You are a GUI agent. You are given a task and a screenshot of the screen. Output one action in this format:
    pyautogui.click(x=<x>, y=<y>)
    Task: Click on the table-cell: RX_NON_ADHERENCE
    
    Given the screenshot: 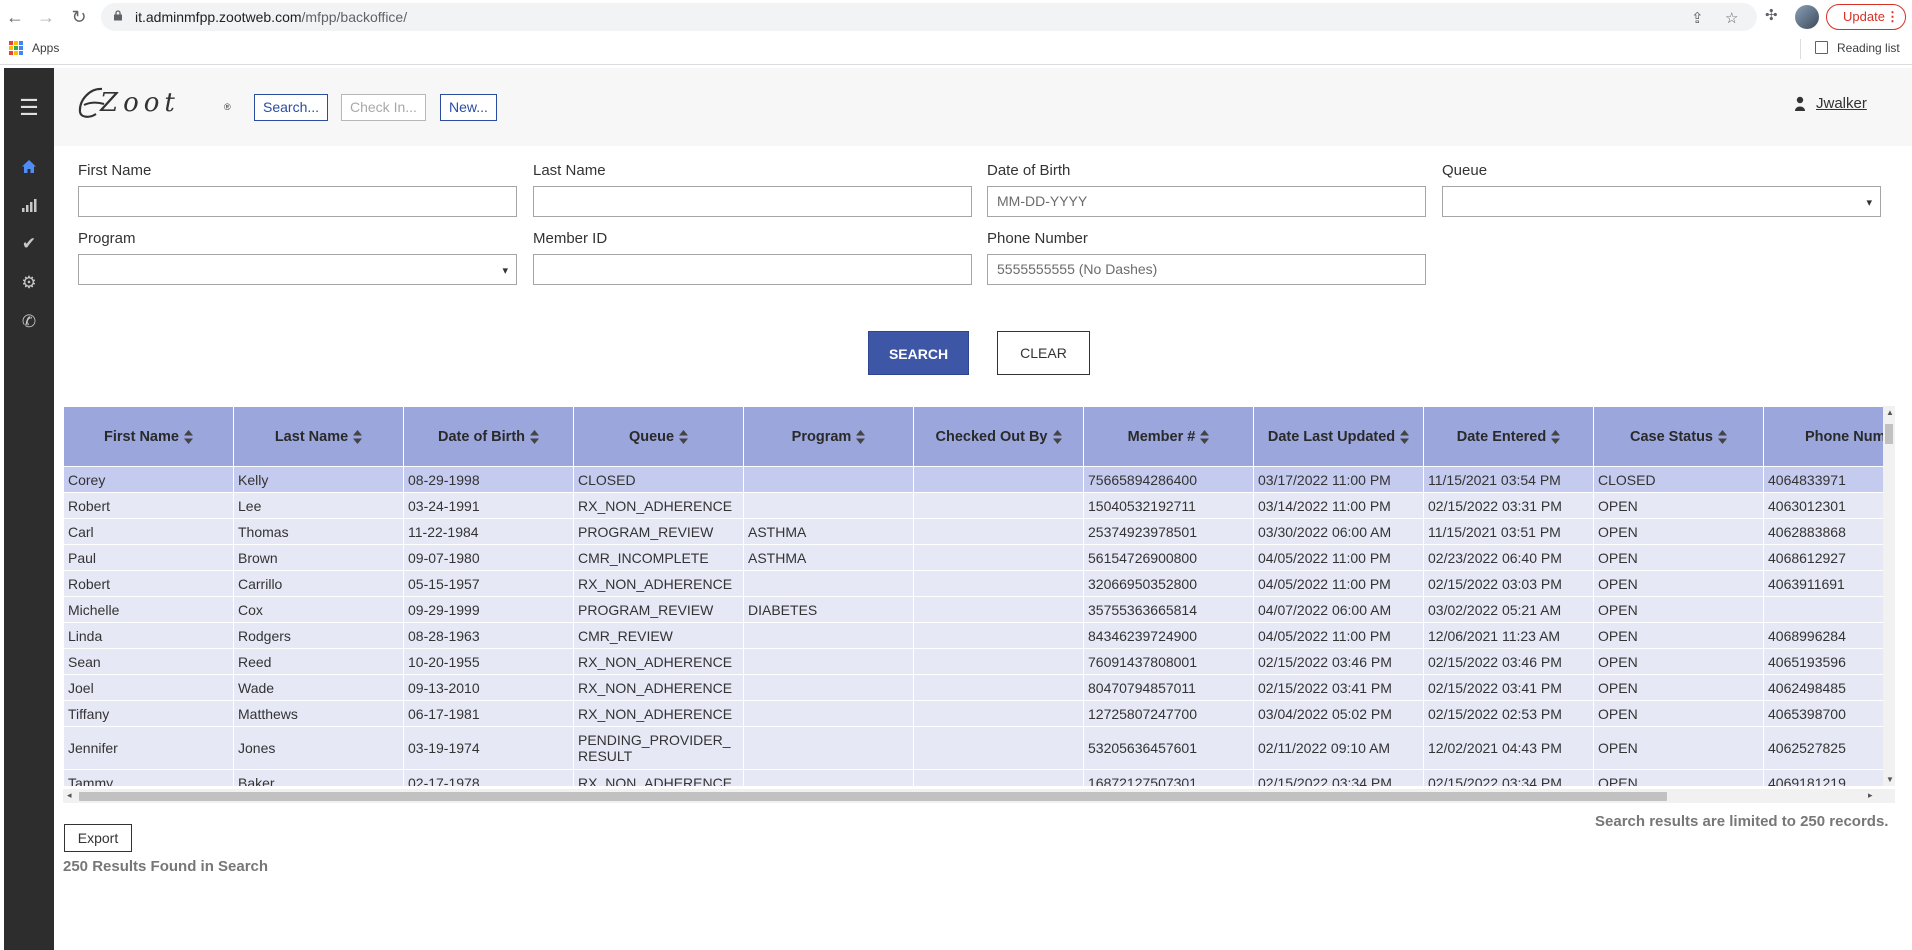 What is the action you would take?
    pyautogui.click(x=658, y=583)
    